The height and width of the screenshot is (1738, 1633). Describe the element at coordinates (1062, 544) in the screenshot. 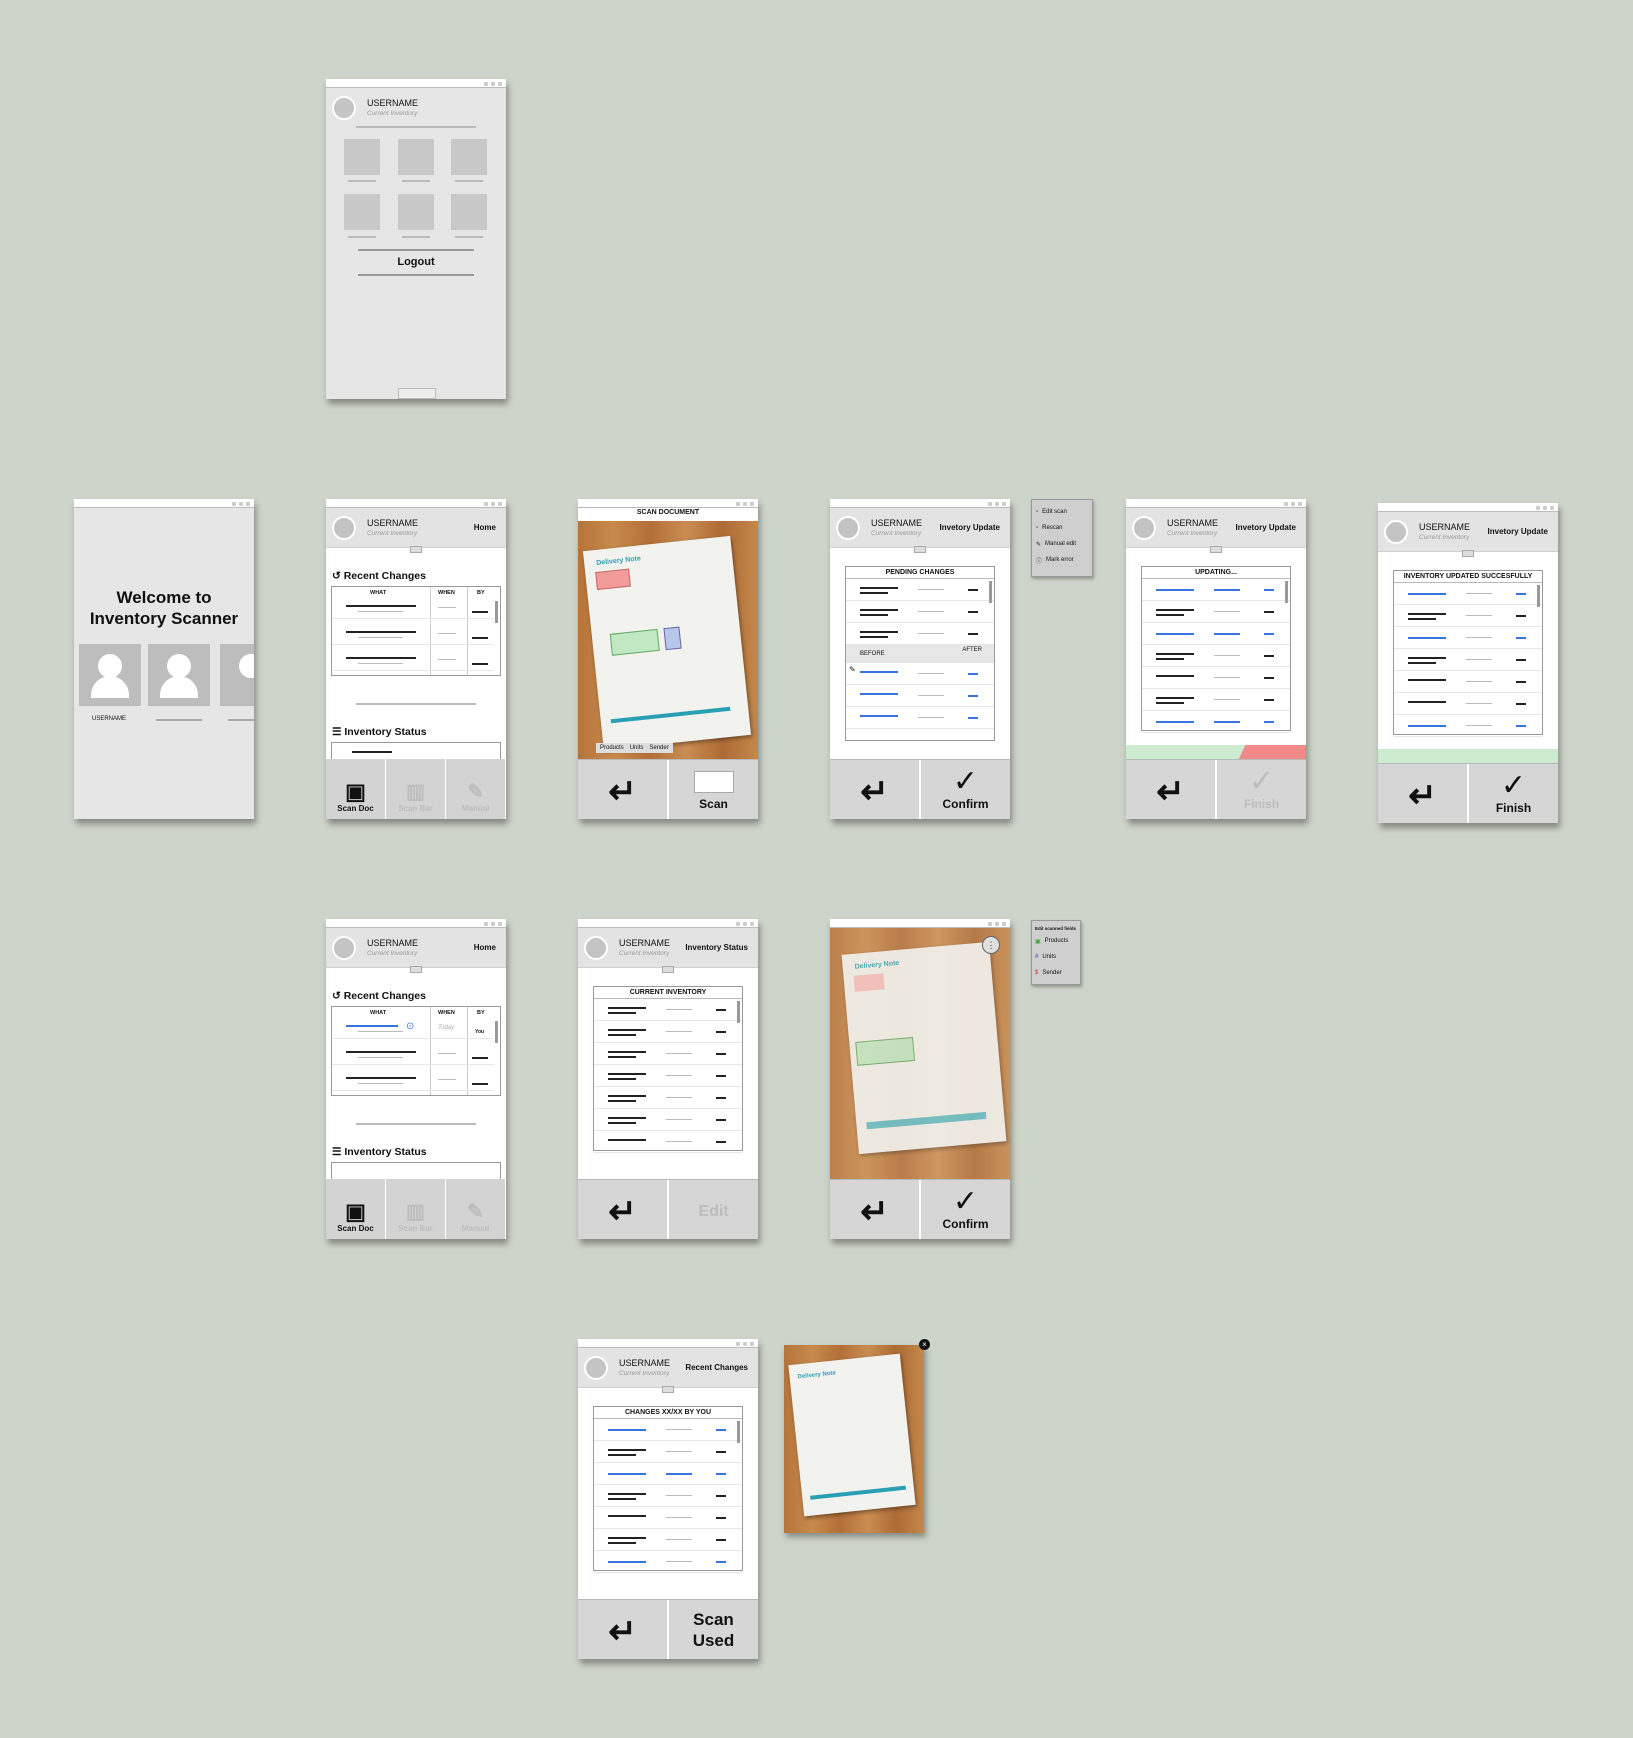

I see `manual-edit-item: ✎ Manual edit` at that location.